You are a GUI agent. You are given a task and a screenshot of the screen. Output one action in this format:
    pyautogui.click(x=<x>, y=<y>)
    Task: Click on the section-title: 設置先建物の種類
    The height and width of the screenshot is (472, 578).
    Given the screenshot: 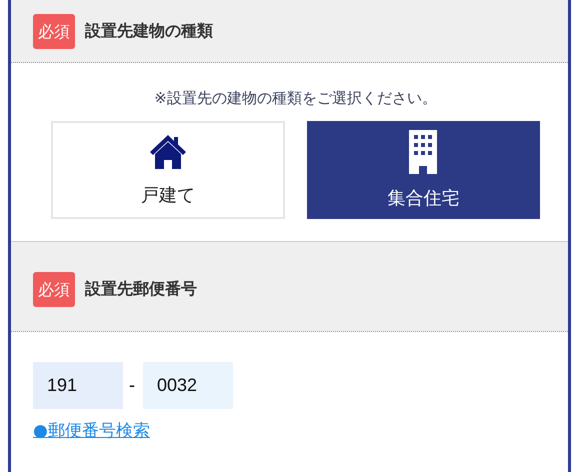 What is the action you would take?
    pyautogui.click(x=149, y=31)
    